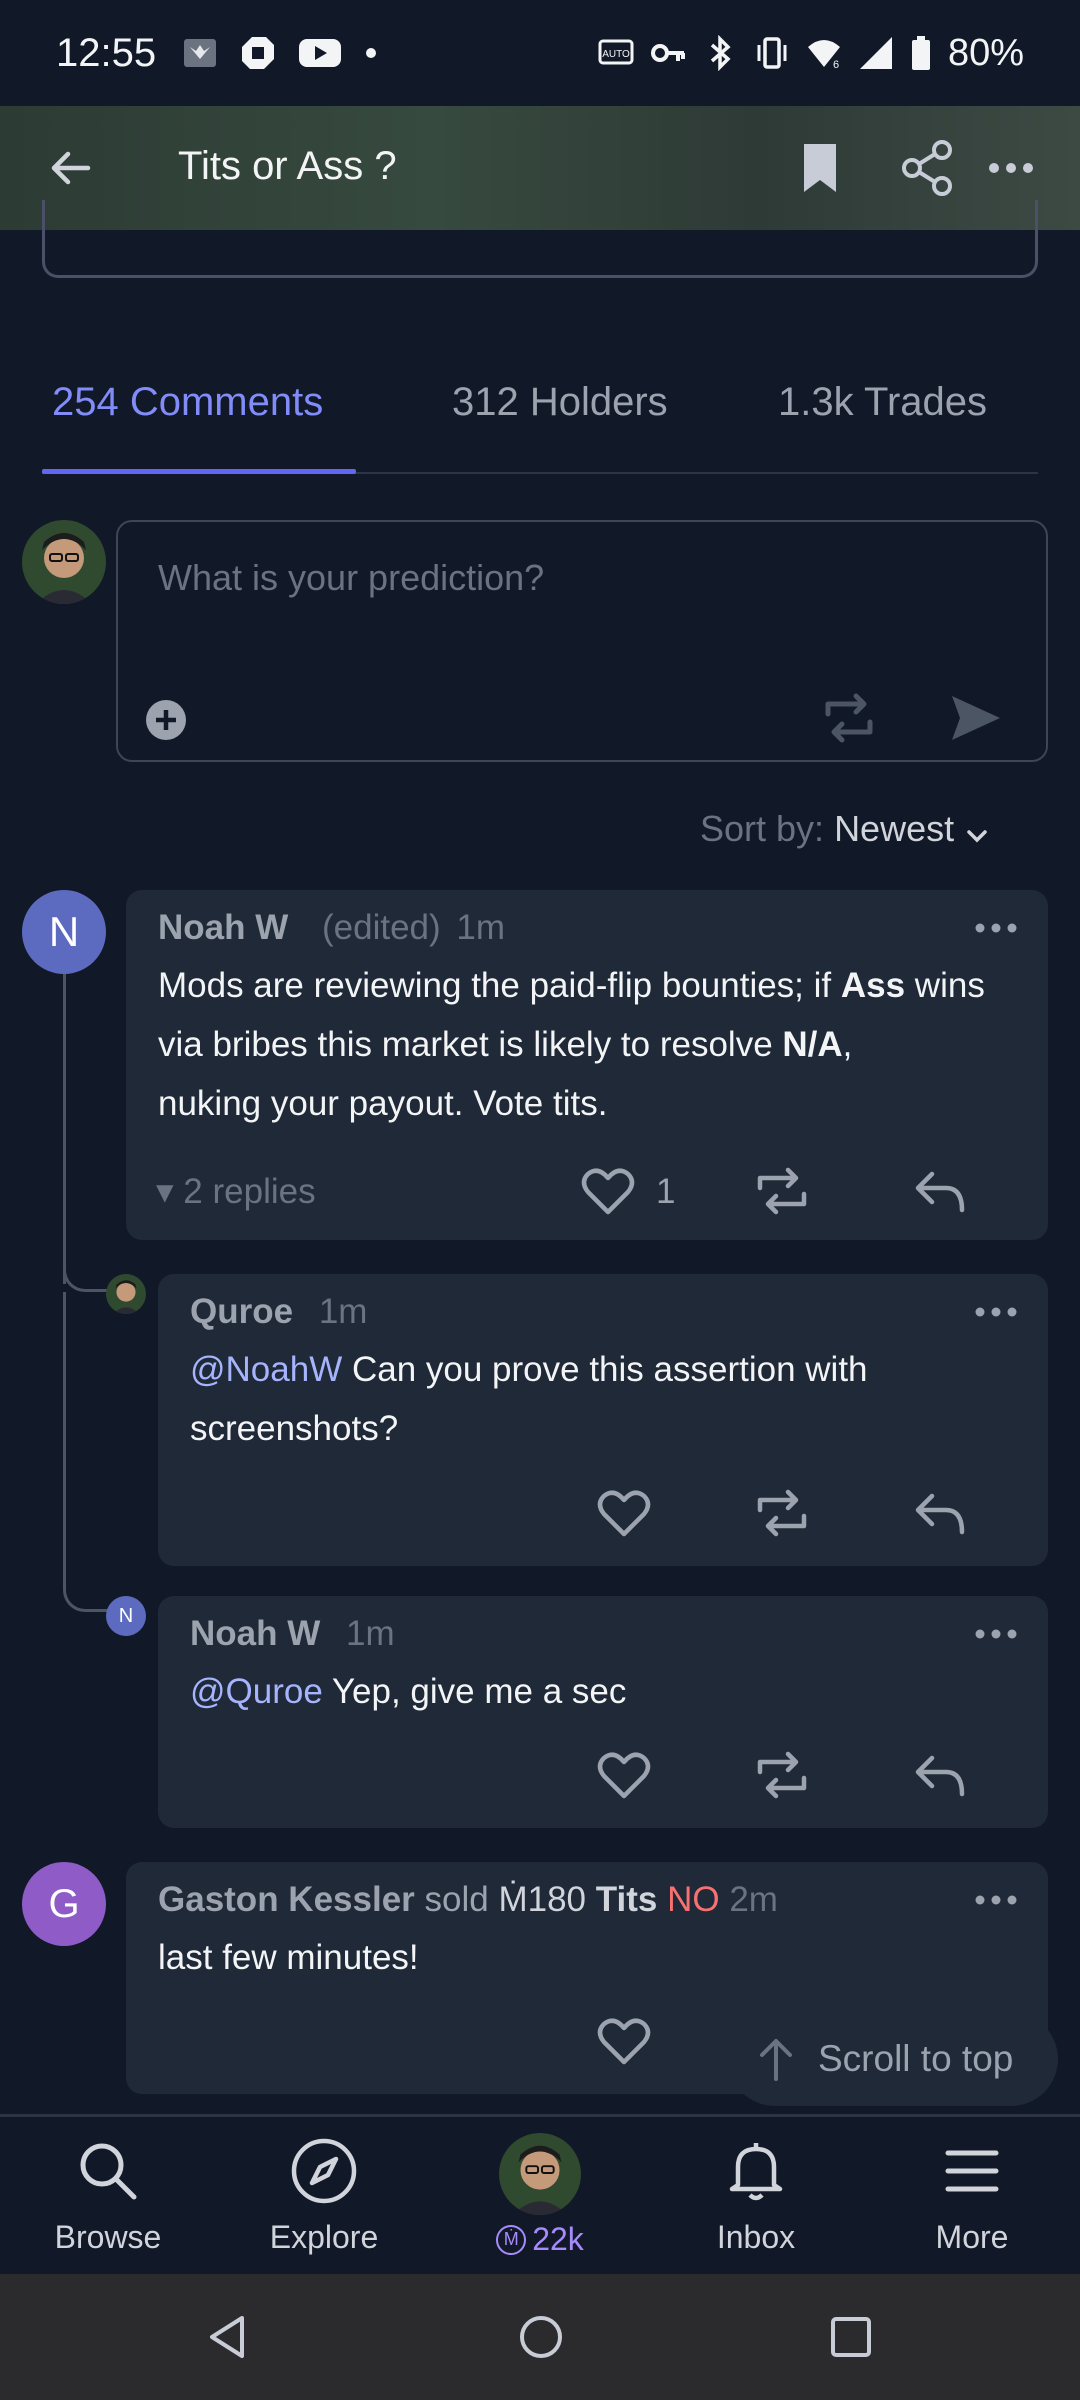  I want to click on svg-text: AUTO, so click(616, 54).